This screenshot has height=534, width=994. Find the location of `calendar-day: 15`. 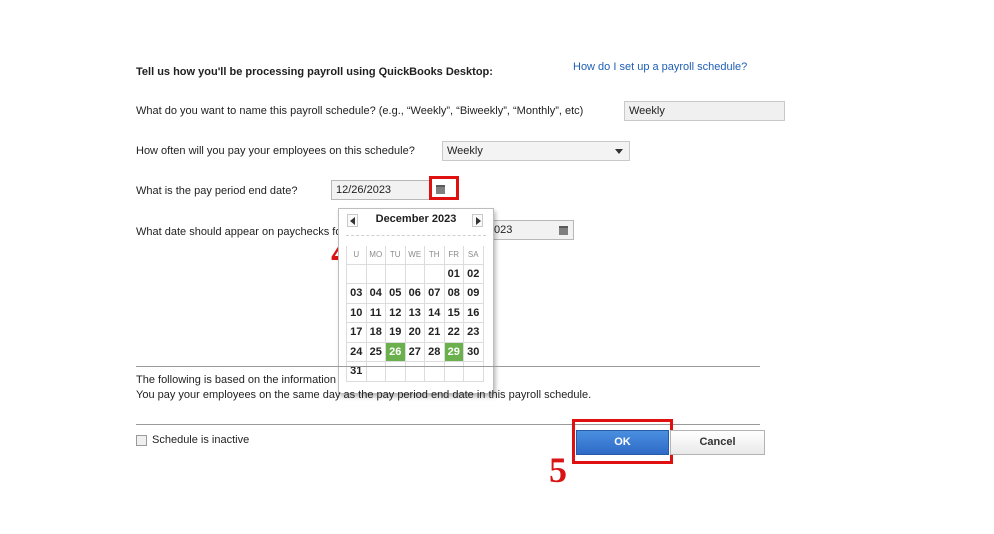

calendar-day: 15 is located at coordinates (453, 312).